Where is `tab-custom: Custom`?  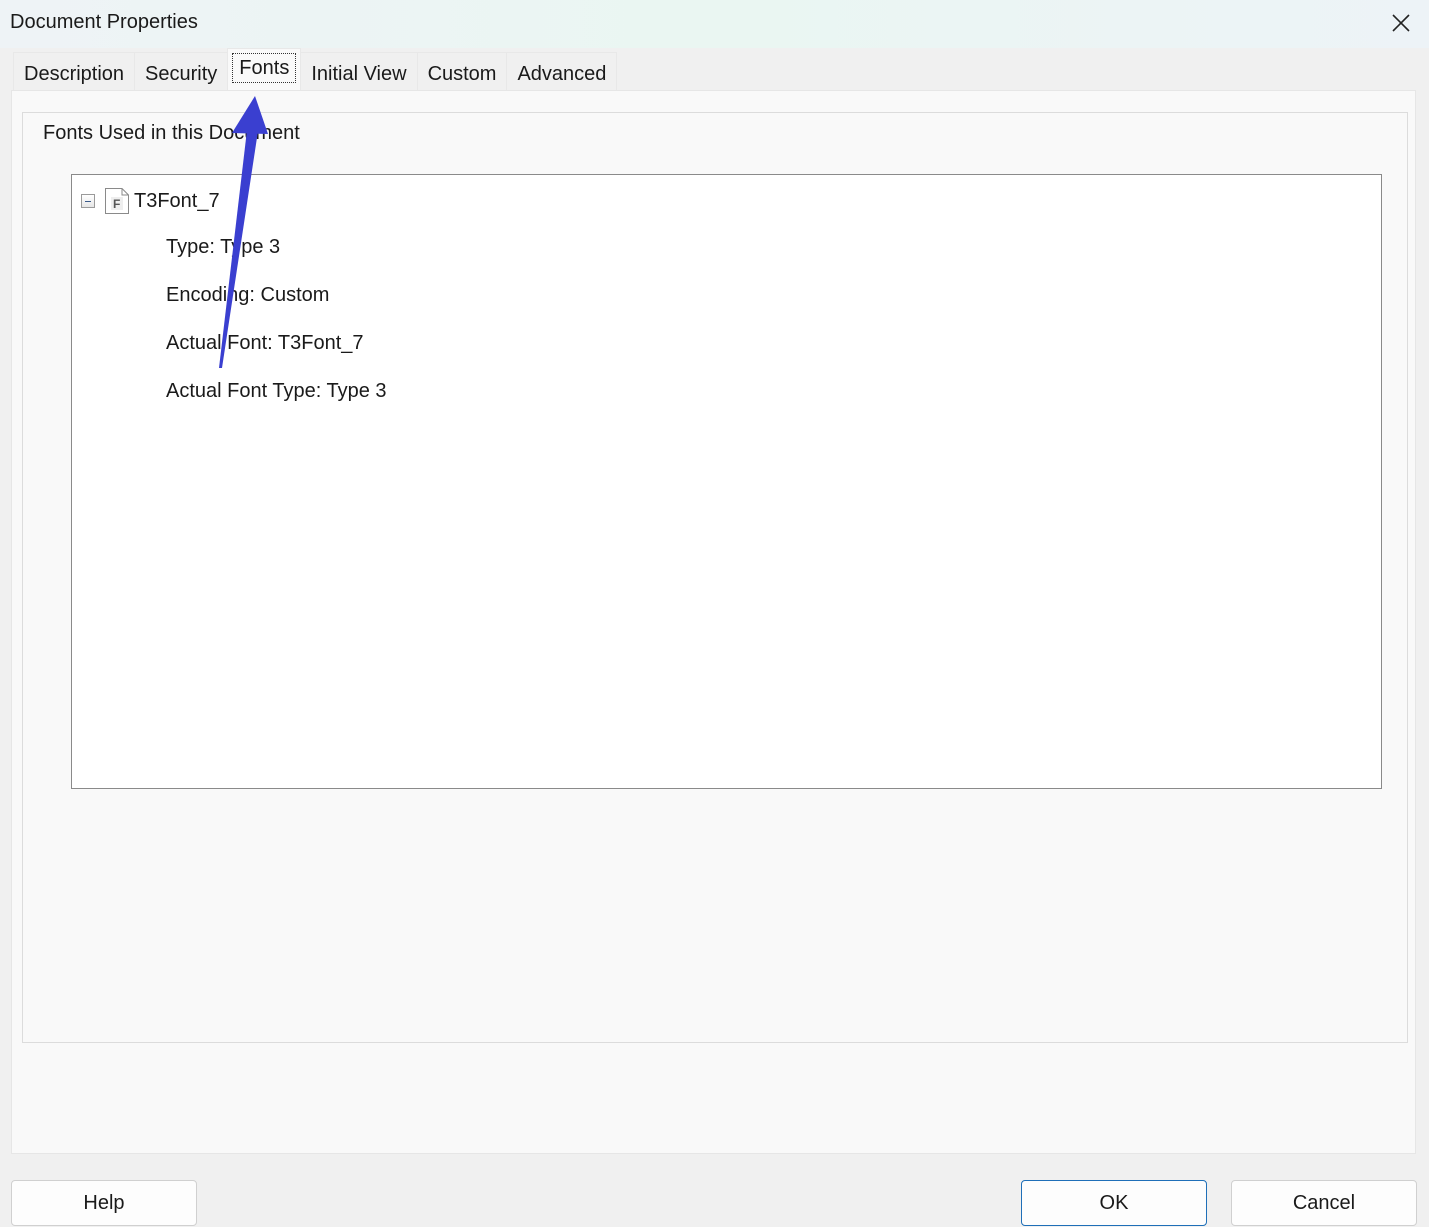 tab-custom: Custom is located at coordinates (462, 71).